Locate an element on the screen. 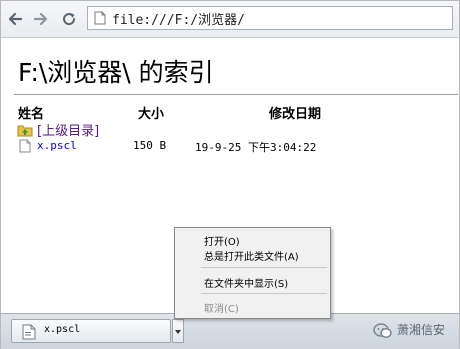 This screenshot has height=349, width=460. download-item: x.pscl is located at coordinates (91, 331).